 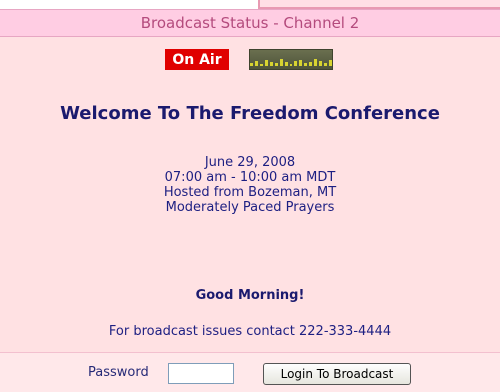 What do you see at coordinates (250, 207) in the screenshot?
I see `event-description: Moderately Paced Prayers` at bounding box center [250, 207].